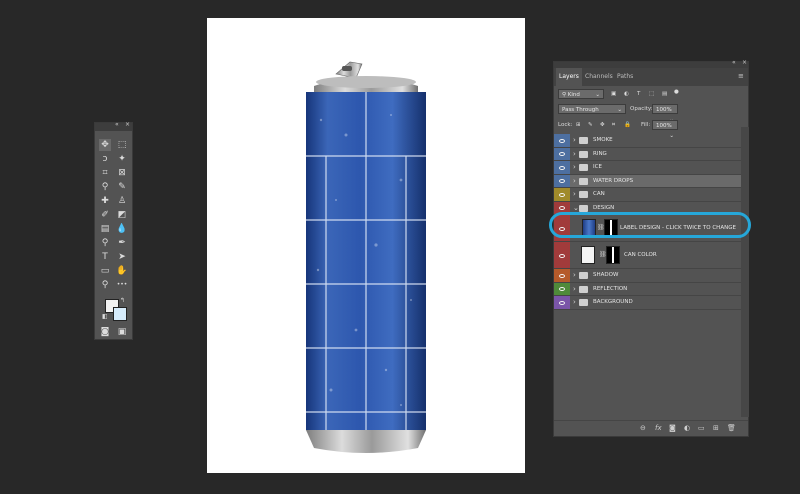 The height and width of the screenshot is (494, 800). I want to click on filter-shape-icon: ⬚, so click(651, 94).